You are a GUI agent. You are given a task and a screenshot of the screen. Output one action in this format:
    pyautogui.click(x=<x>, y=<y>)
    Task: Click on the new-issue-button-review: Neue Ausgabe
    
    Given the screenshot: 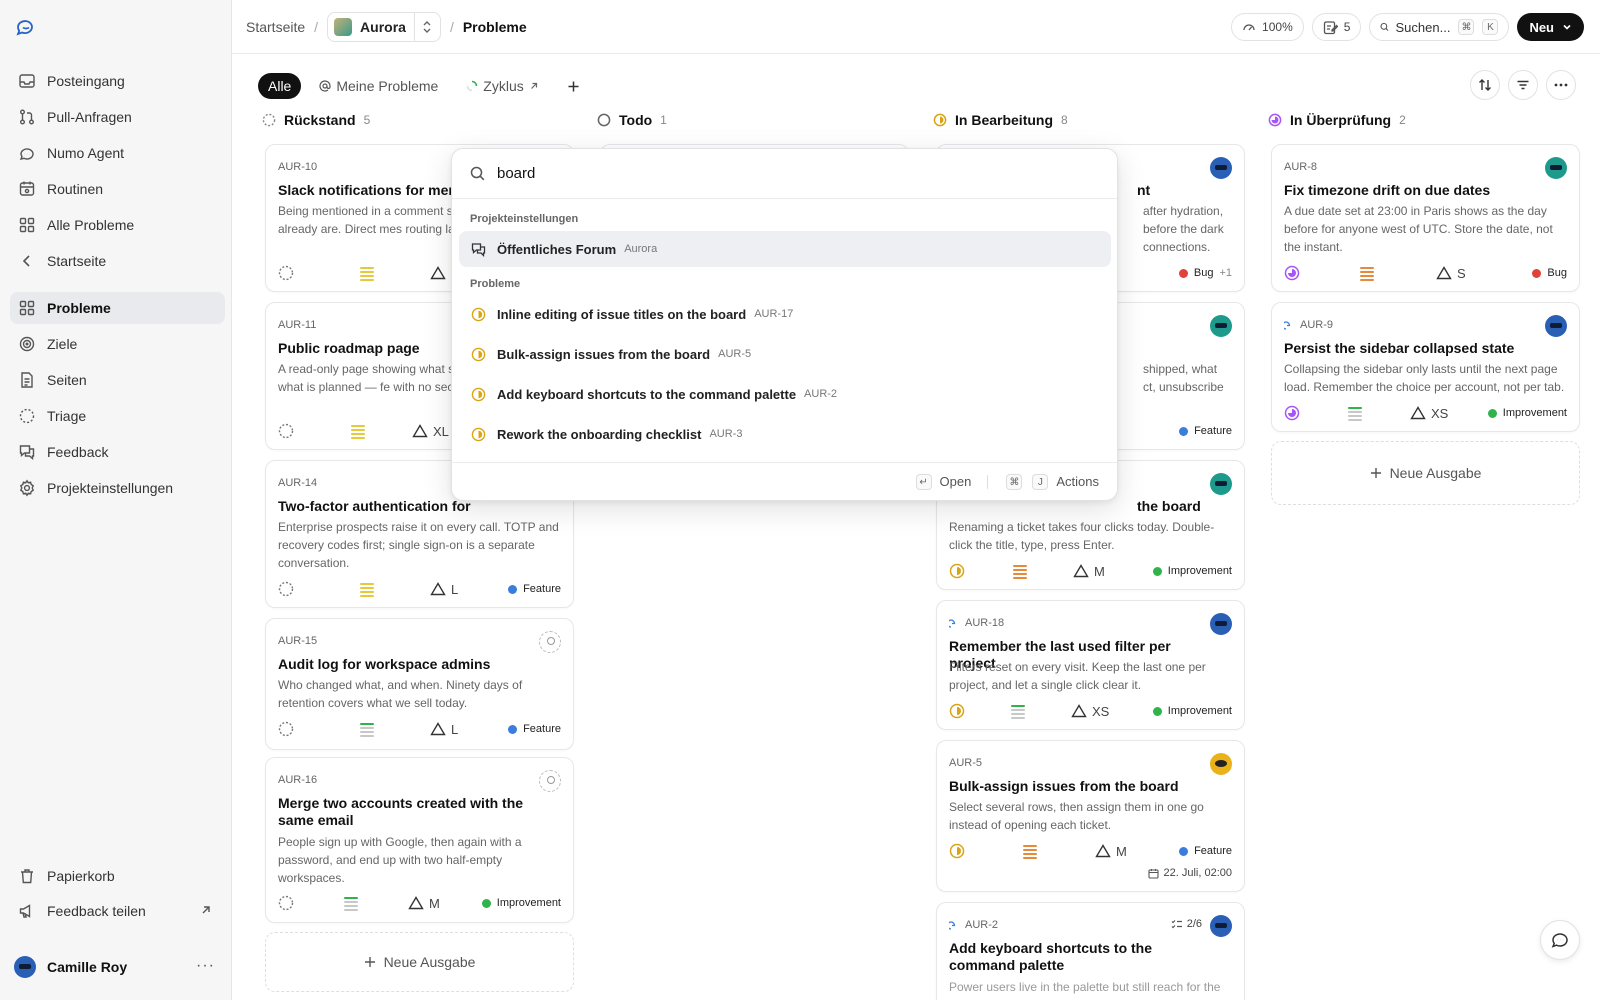 What is the action you would take?
    pyautogui.click(x=1425, y=473)
    